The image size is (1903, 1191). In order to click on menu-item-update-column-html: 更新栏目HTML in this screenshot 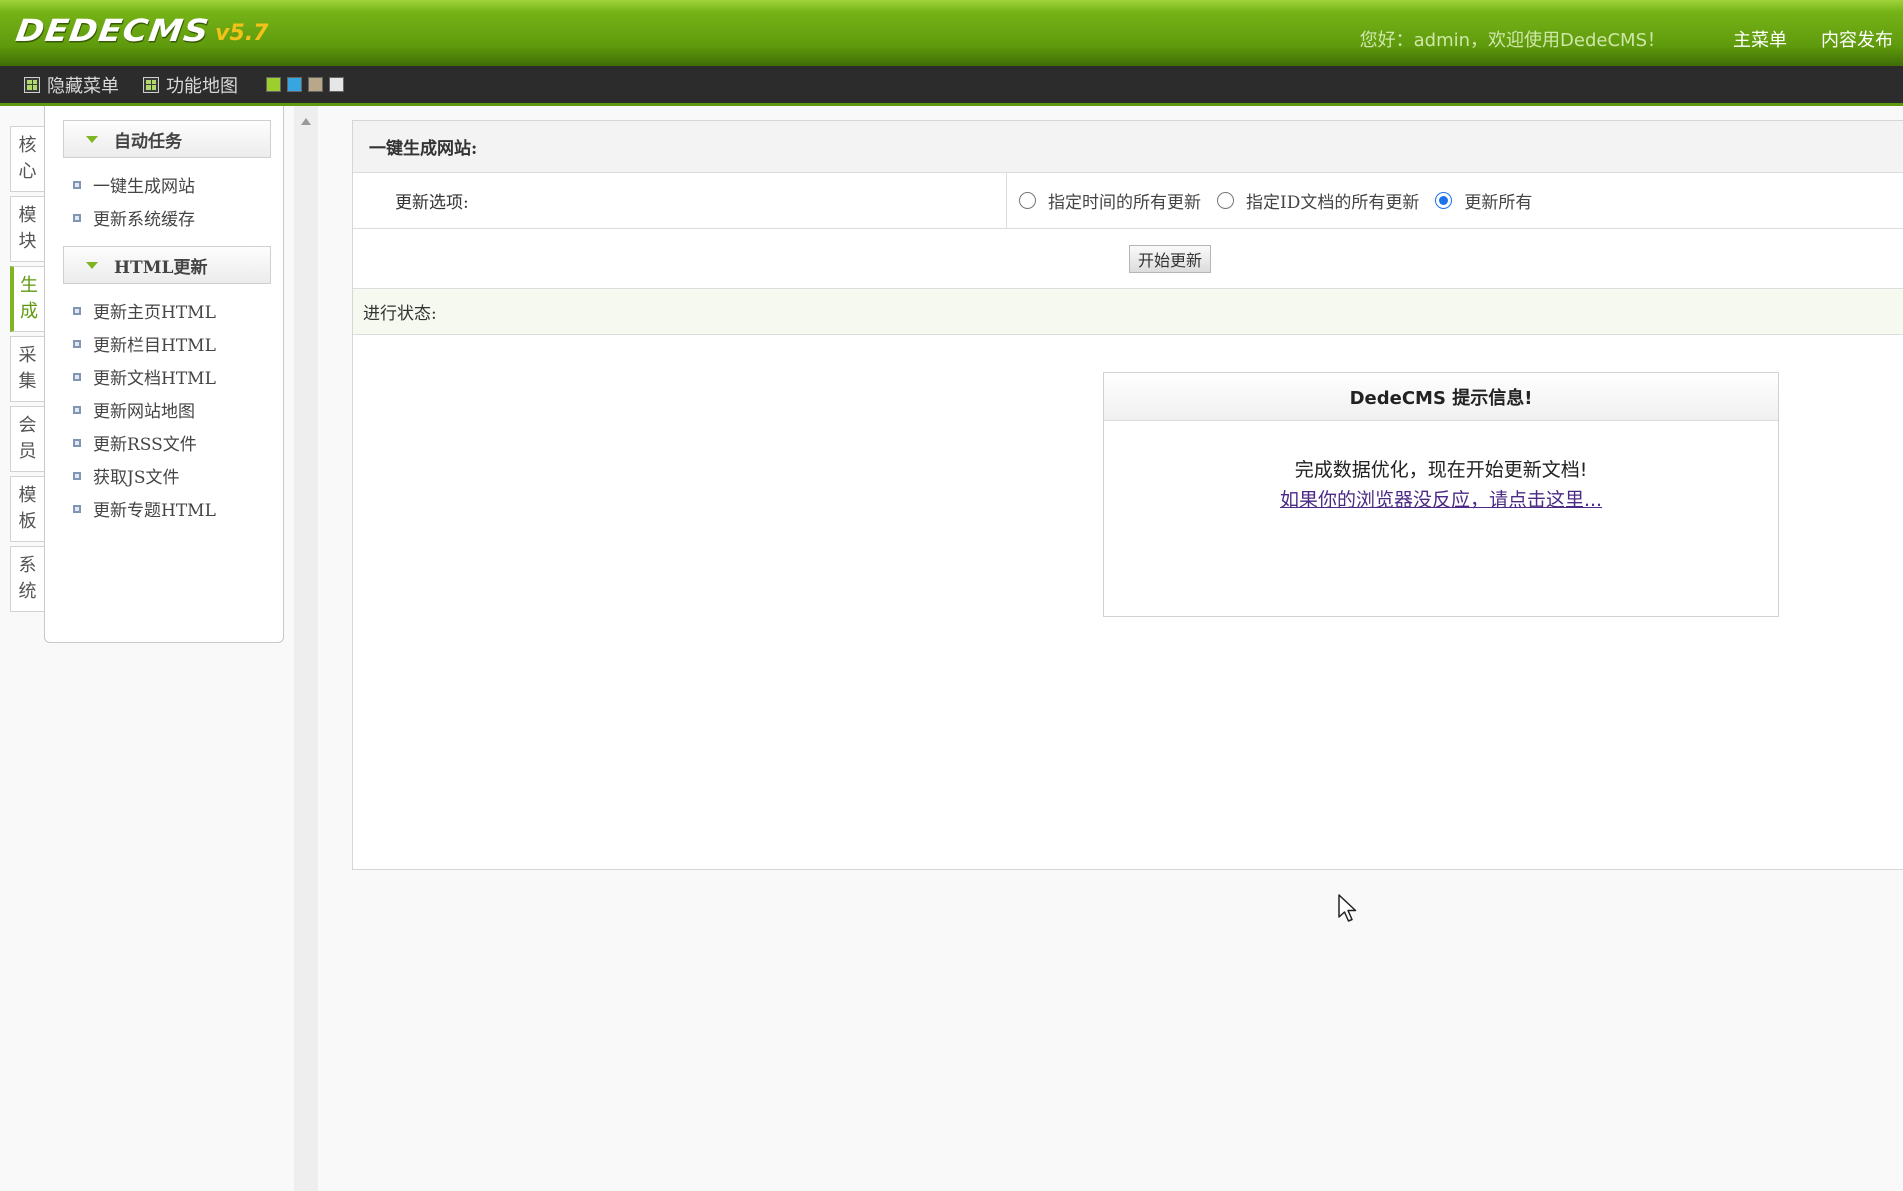, I will do `click(178, 343)`.